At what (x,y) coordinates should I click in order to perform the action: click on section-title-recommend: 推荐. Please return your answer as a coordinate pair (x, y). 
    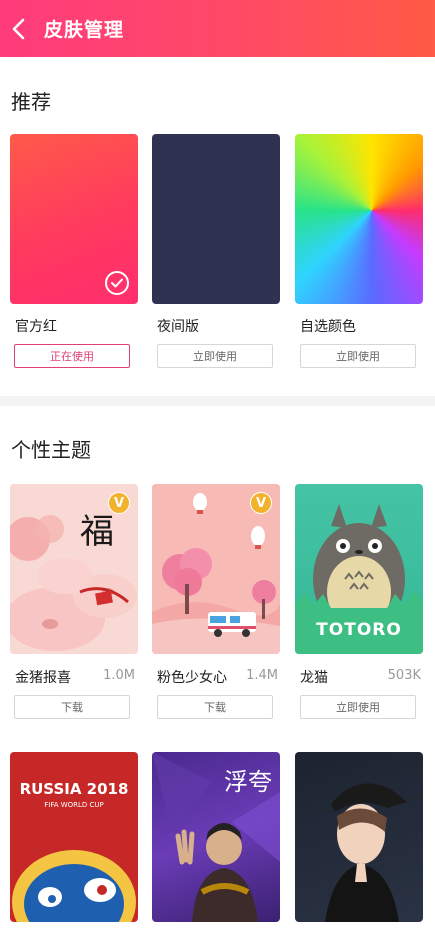
    Looking at the image, I should click on (31, 102).